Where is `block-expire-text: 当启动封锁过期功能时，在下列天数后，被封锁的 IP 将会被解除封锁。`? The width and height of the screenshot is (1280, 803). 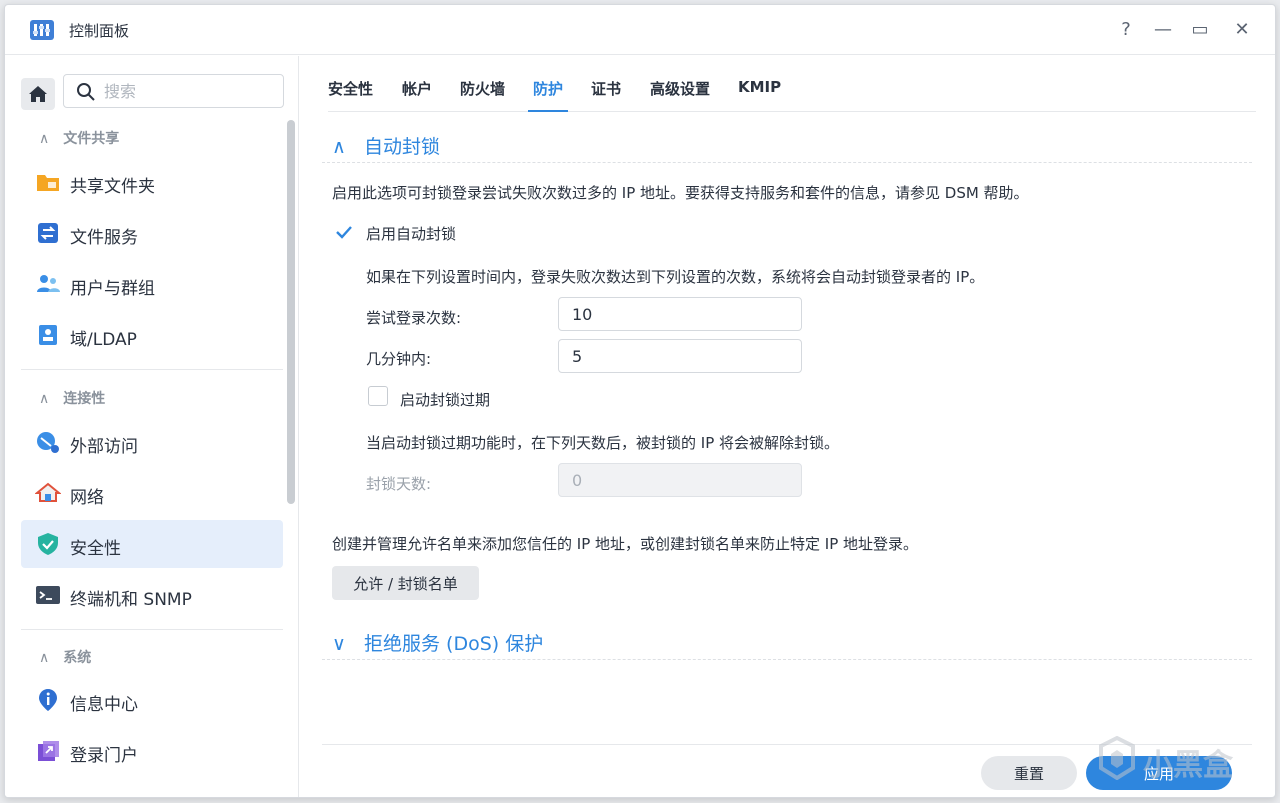 block-expire-text: 当启动封锁过期功能时，在下列天数后，被封锁的 IP 将会被解除封锁。 is located at coordinates (603, 443).